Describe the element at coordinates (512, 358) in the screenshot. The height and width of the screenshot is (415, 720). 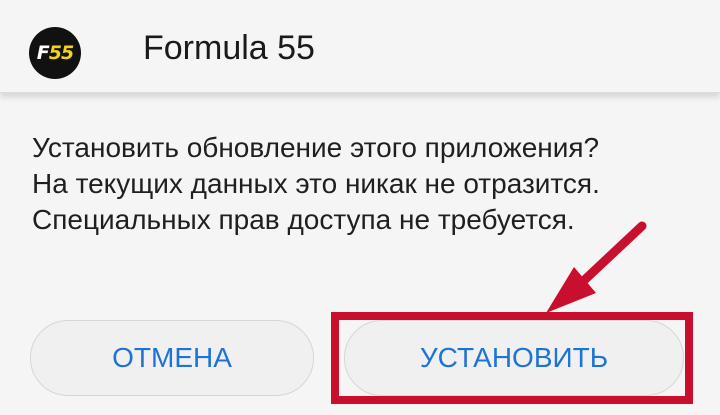
I see `highlight-frame` at that location.